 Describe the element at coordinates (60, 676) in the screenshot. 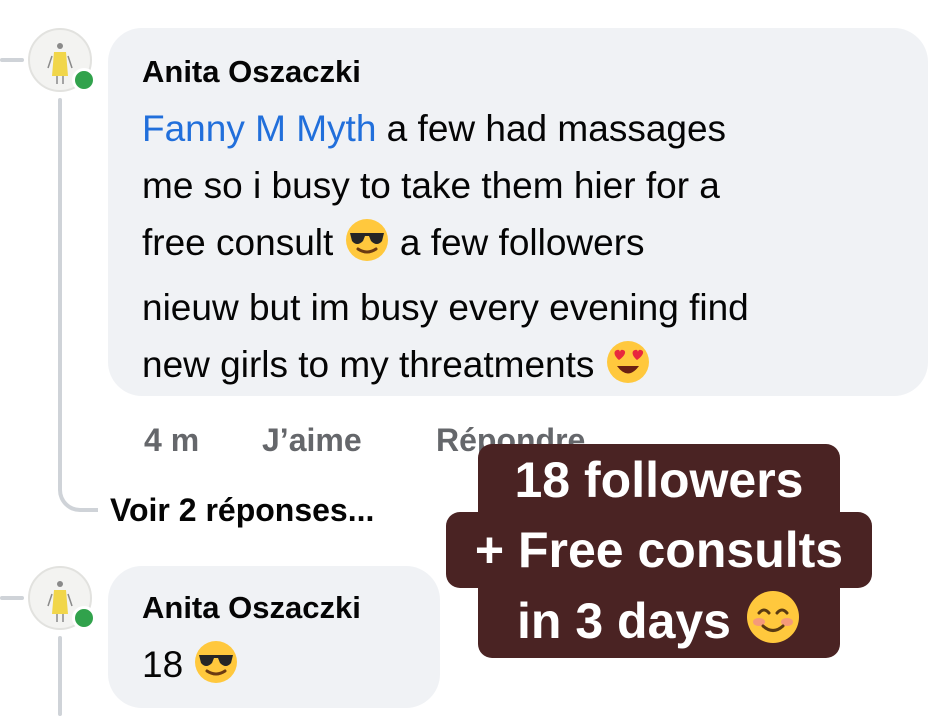

I see `thread-line-bottom` at that location.